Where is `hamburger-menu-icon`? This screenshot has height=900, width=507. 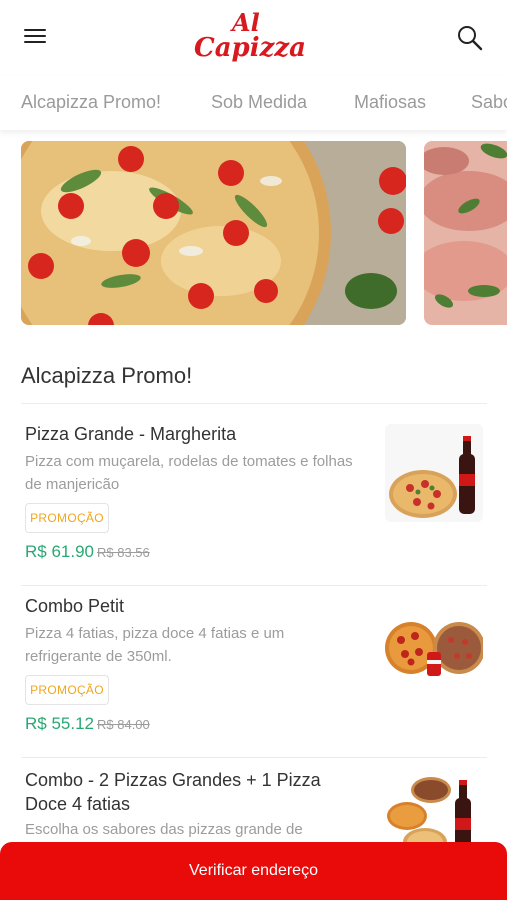
hamburger-menu-icon is located at coordinates (35, 37).